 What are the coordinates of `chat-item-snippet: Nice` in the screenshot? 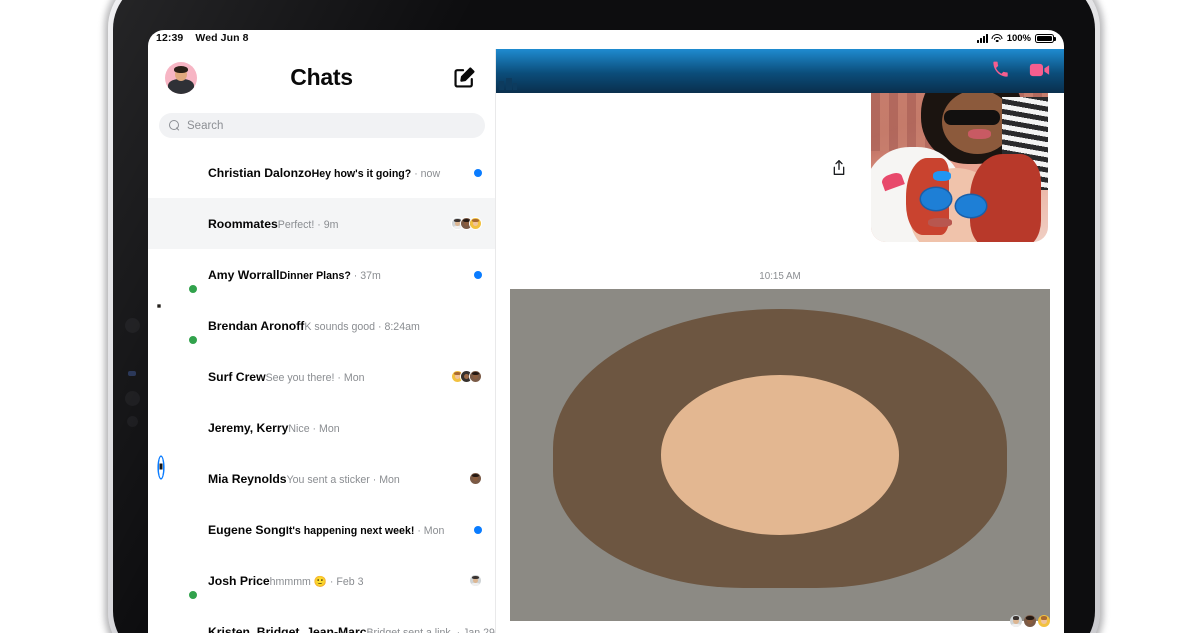 It's located at (299, 428).